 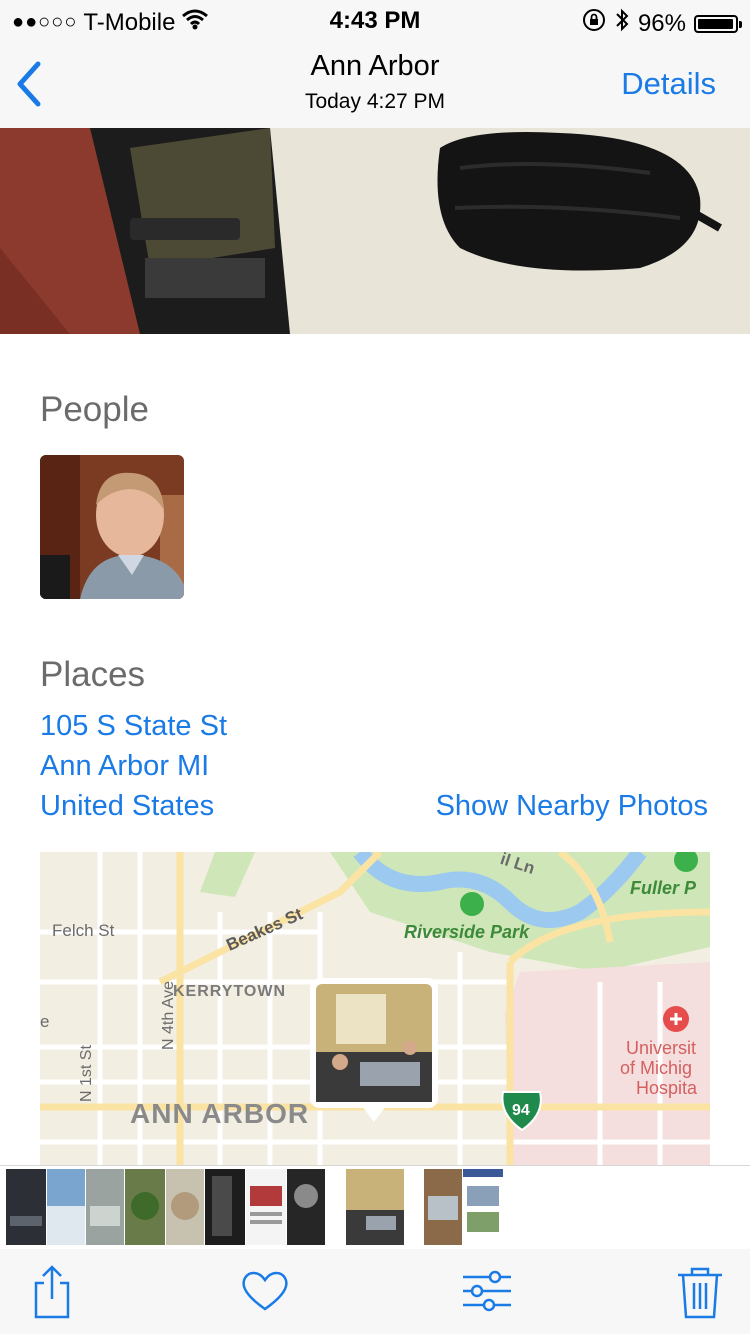 I want to click on battery-percent: 96%, so click(x=661, y=23).